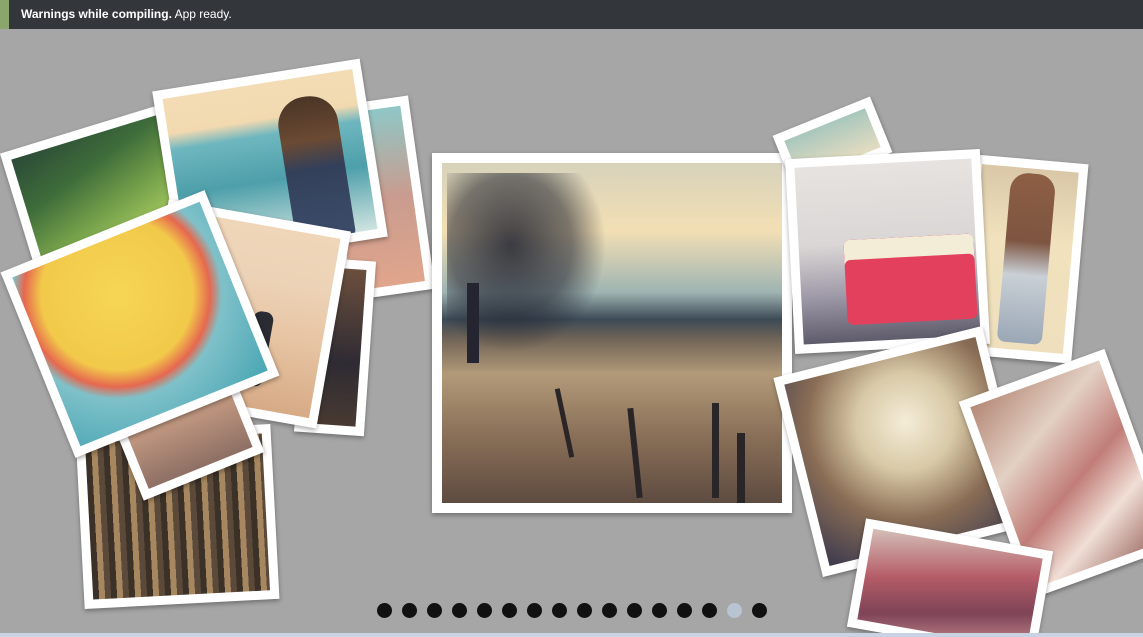  What do you see at coordinates (96, 14) in the screenshot?
I see `status-bold-text: Warnings while compiling.` at bounding box center [96, 14].